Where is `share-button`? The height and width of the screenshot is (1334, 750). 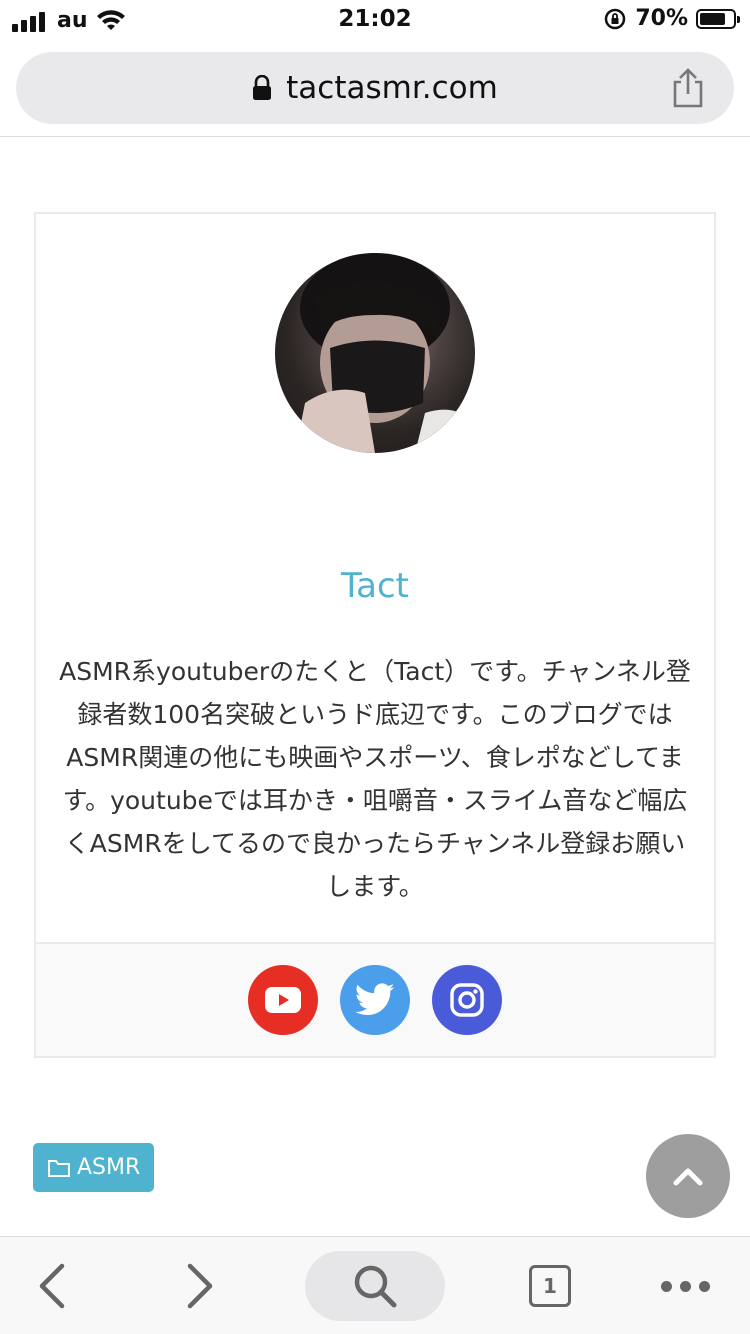 share-button is located at coordinates (688, 88).